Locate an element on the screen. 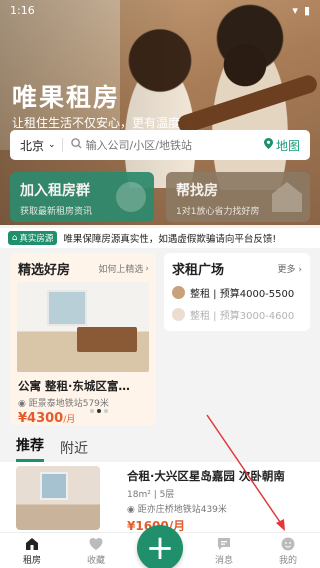  tab-recommend: 推荐 is located at coordinates (30, 448).